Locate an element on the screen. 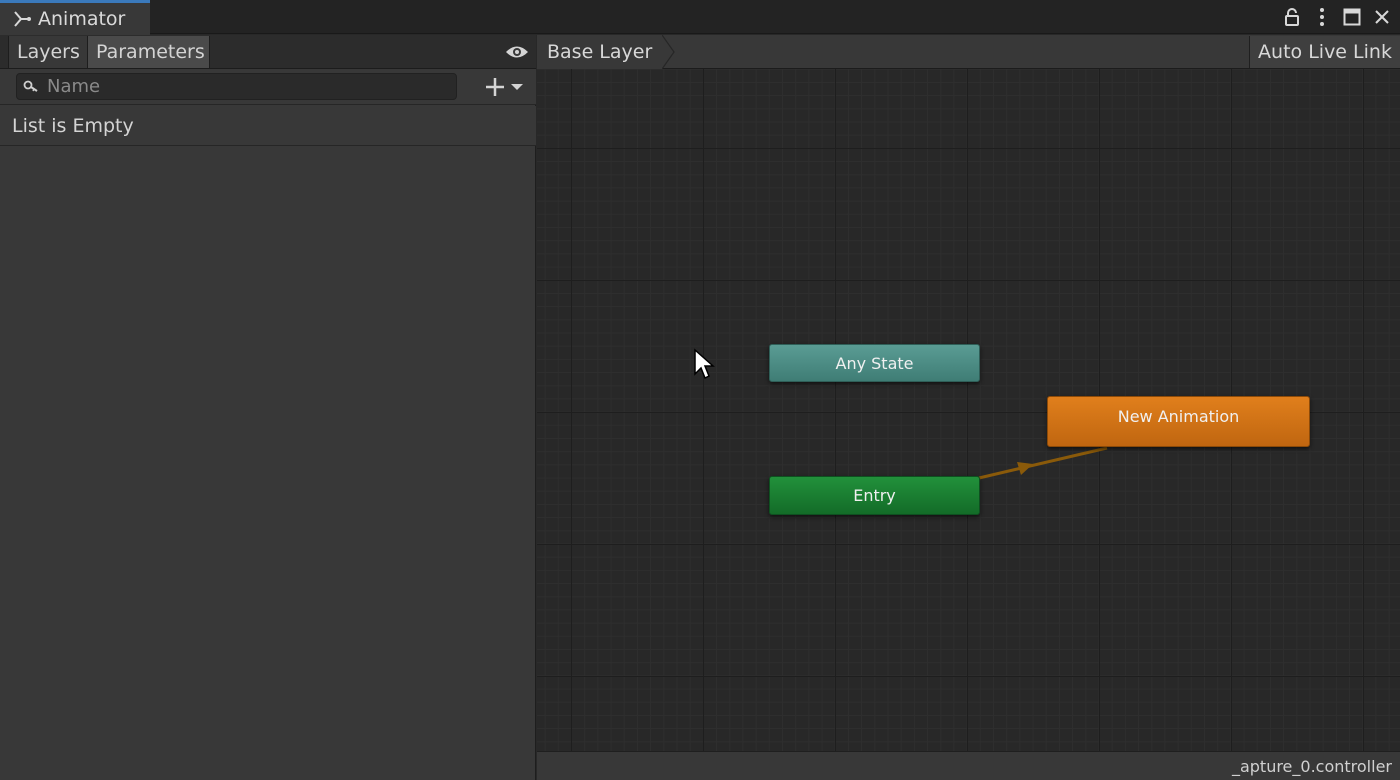  new-animation-state-node: New Animation is located at coordinates (1178, 421).